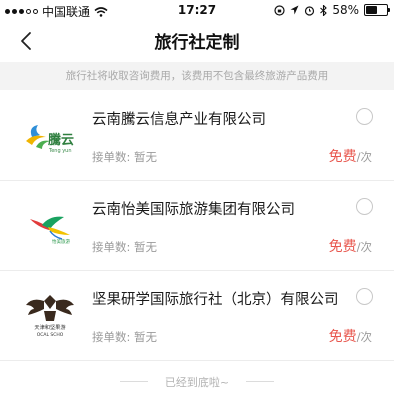 Image resolution: width=394 pixels, height=400 pixels. I want to click on logo-text: 怡美旅游, so click(61, 241).